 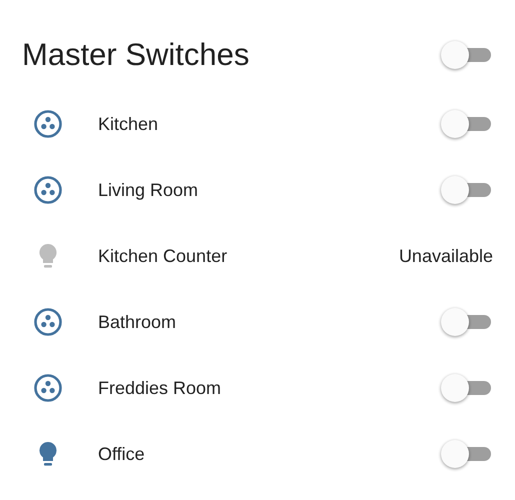 What do you see at coordinates (136, 55) in the screenshot?
I see `card-title: Master Switches` at bounding box center [136, 55].